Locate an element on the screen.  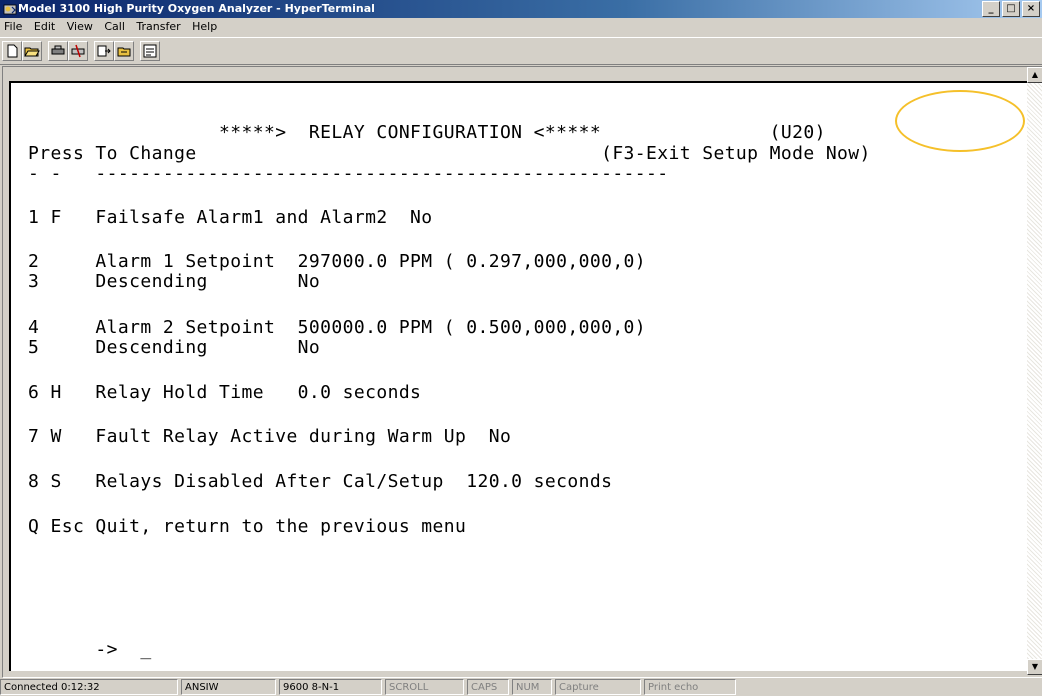
command-prompt: -> _ is located at coordinates (90, 649).